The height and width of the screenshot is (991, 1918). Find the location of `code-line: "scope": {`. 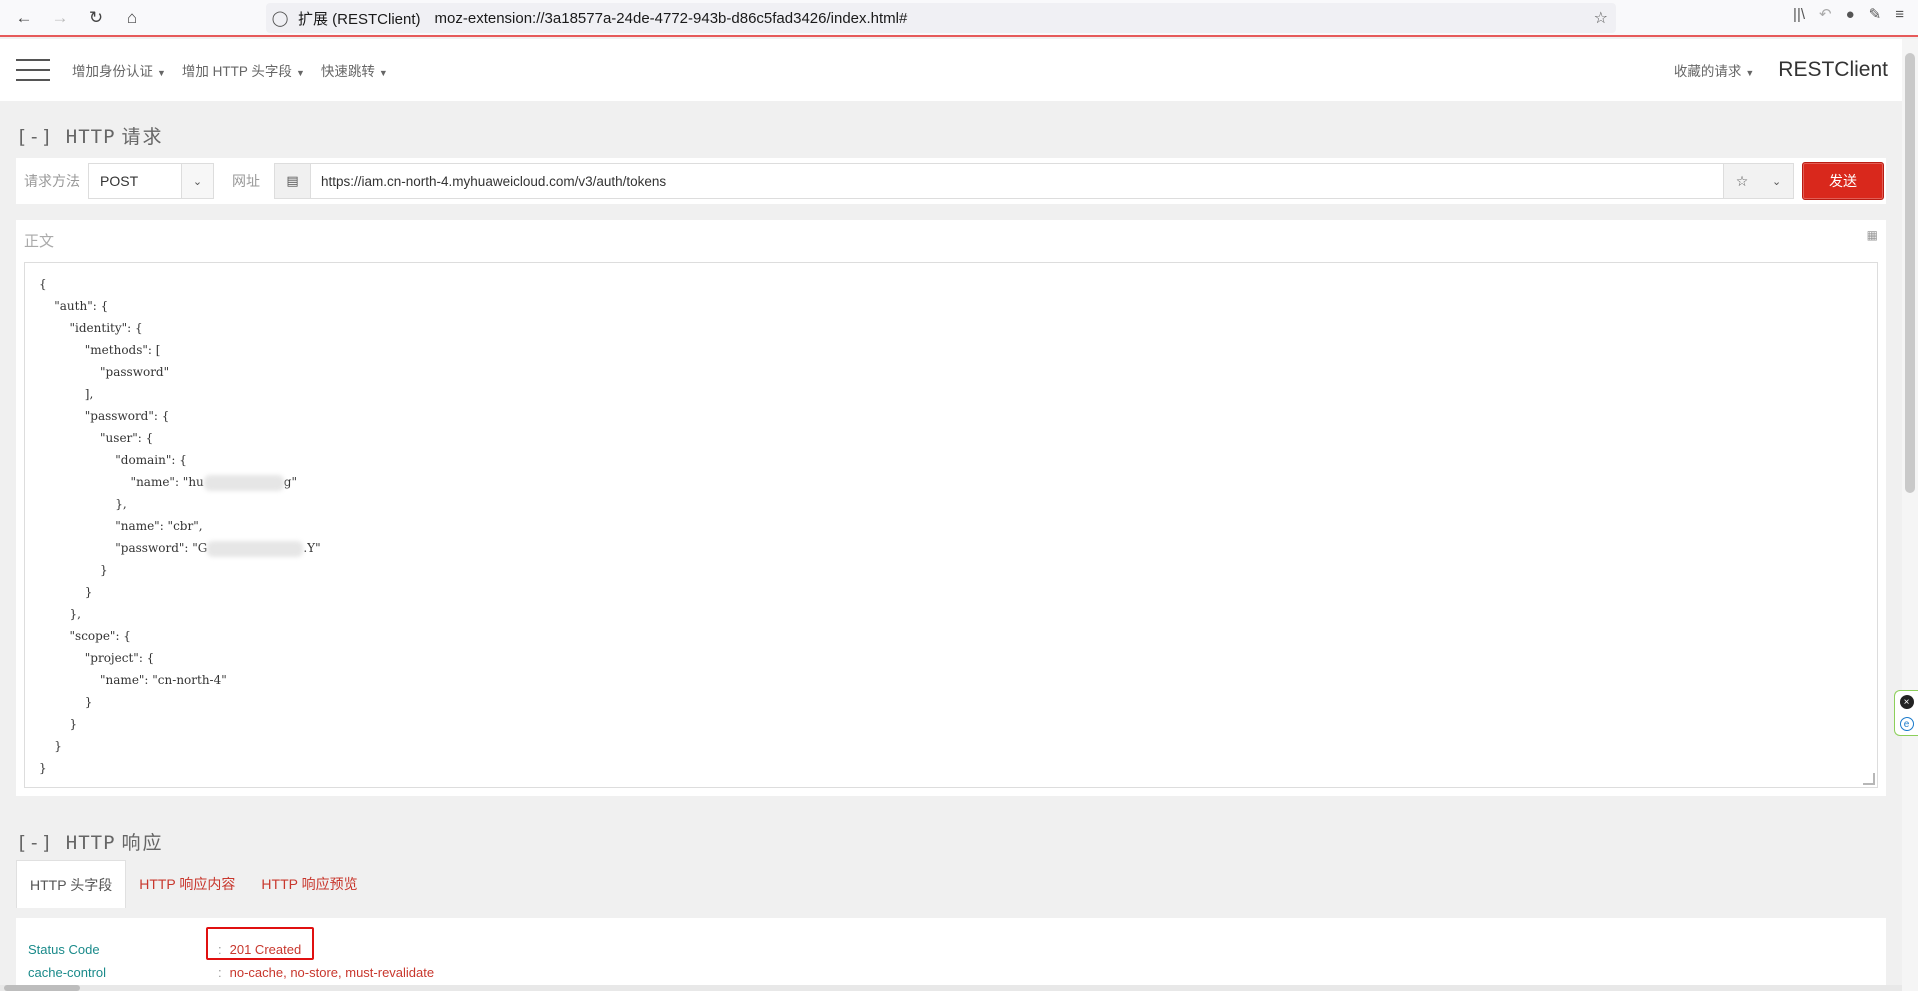

code-line: "scope": { is located at coordinates (85, 636).